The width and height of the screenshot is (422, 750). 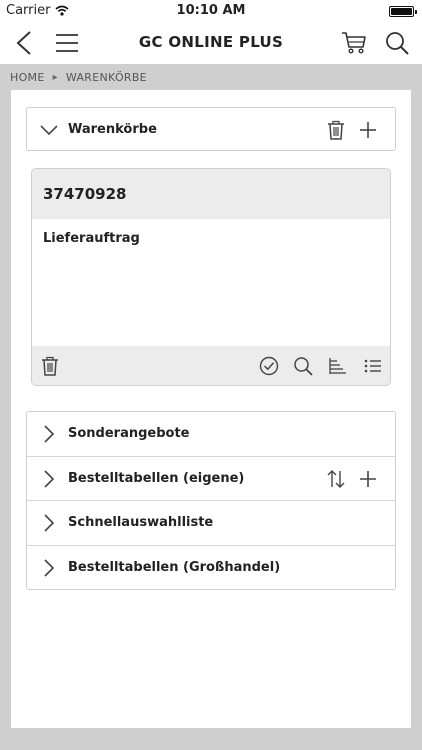 I want to click on section-row-schnellauswahlliste: Schnellauswahlliste, so click(x=211, y=523).